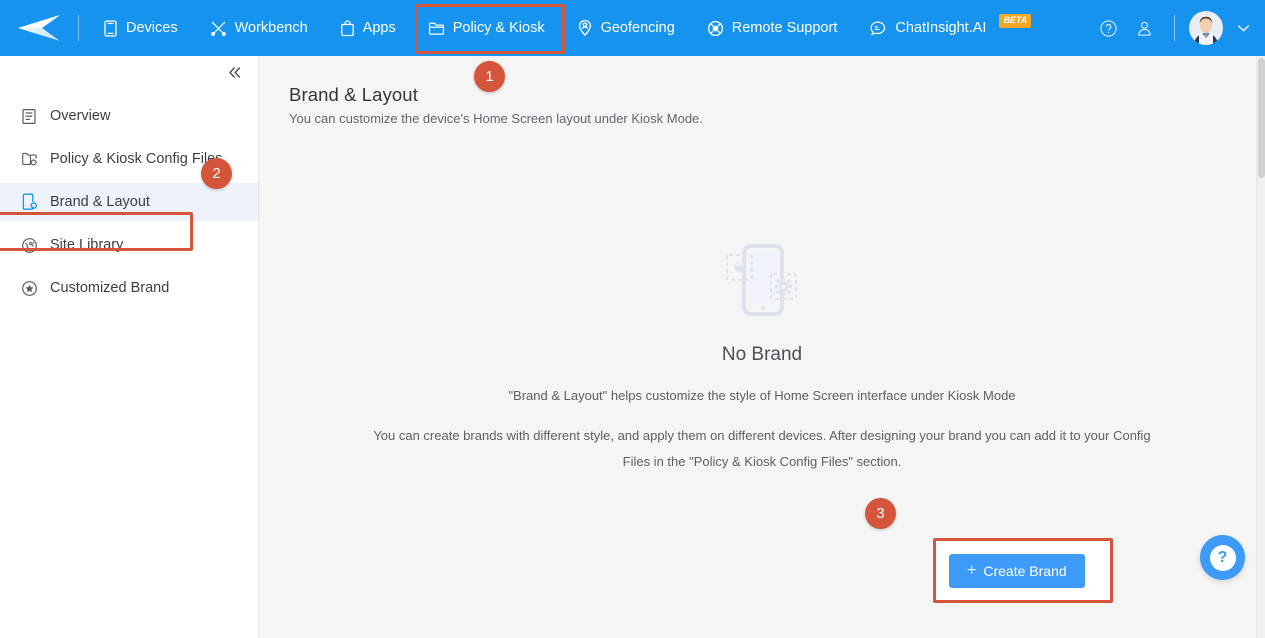  I want to click on sidebar-item-label: Policy & Kiosk Config Files, so click(136, 159).